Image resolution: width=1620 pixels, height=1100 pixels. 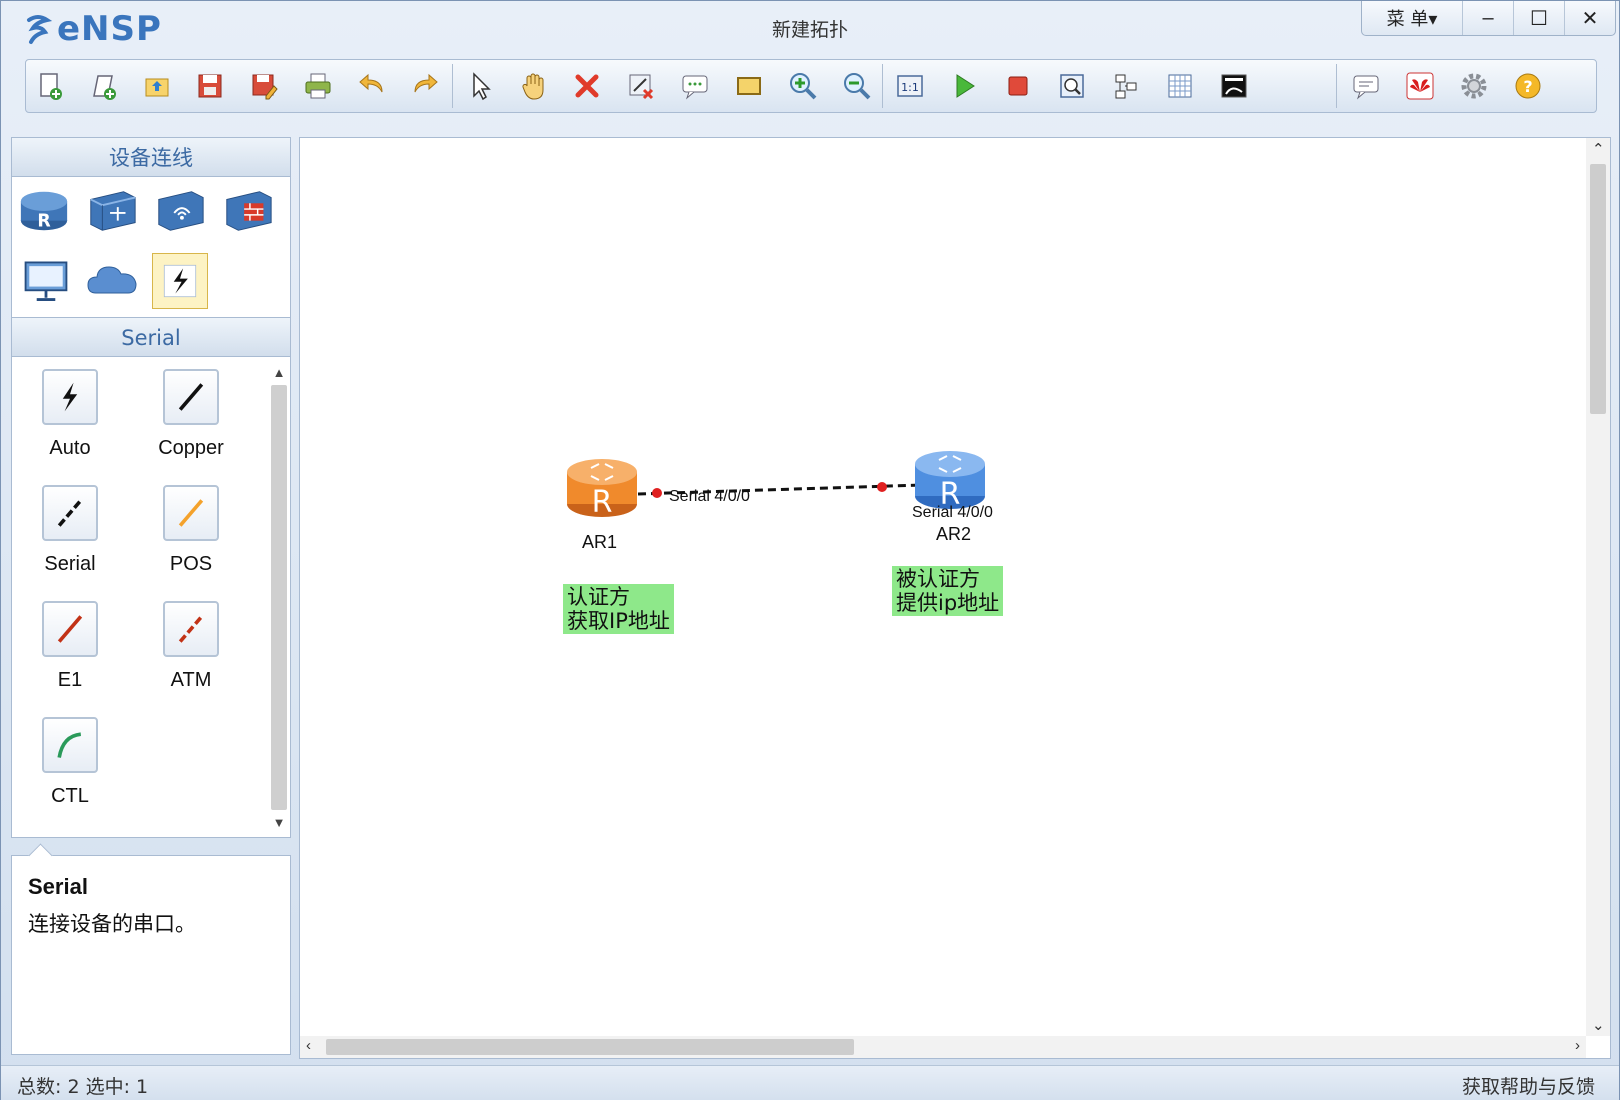 What do you see at coordinates (590, 1047) in the screenshot?
I see `horizontal-scroll-thumb` at bounding box center [590, 1047].